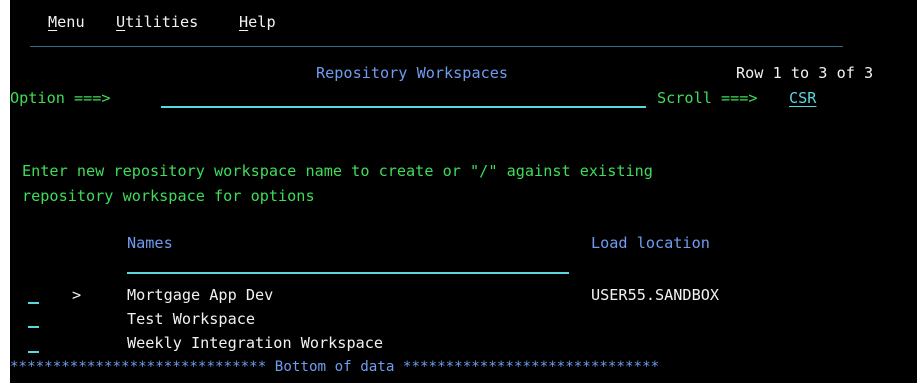 This screenshot has height=383, width=917. Describe the element at coordinates (403, 107) in the screenshot. I see `option-input-underline` at that location.